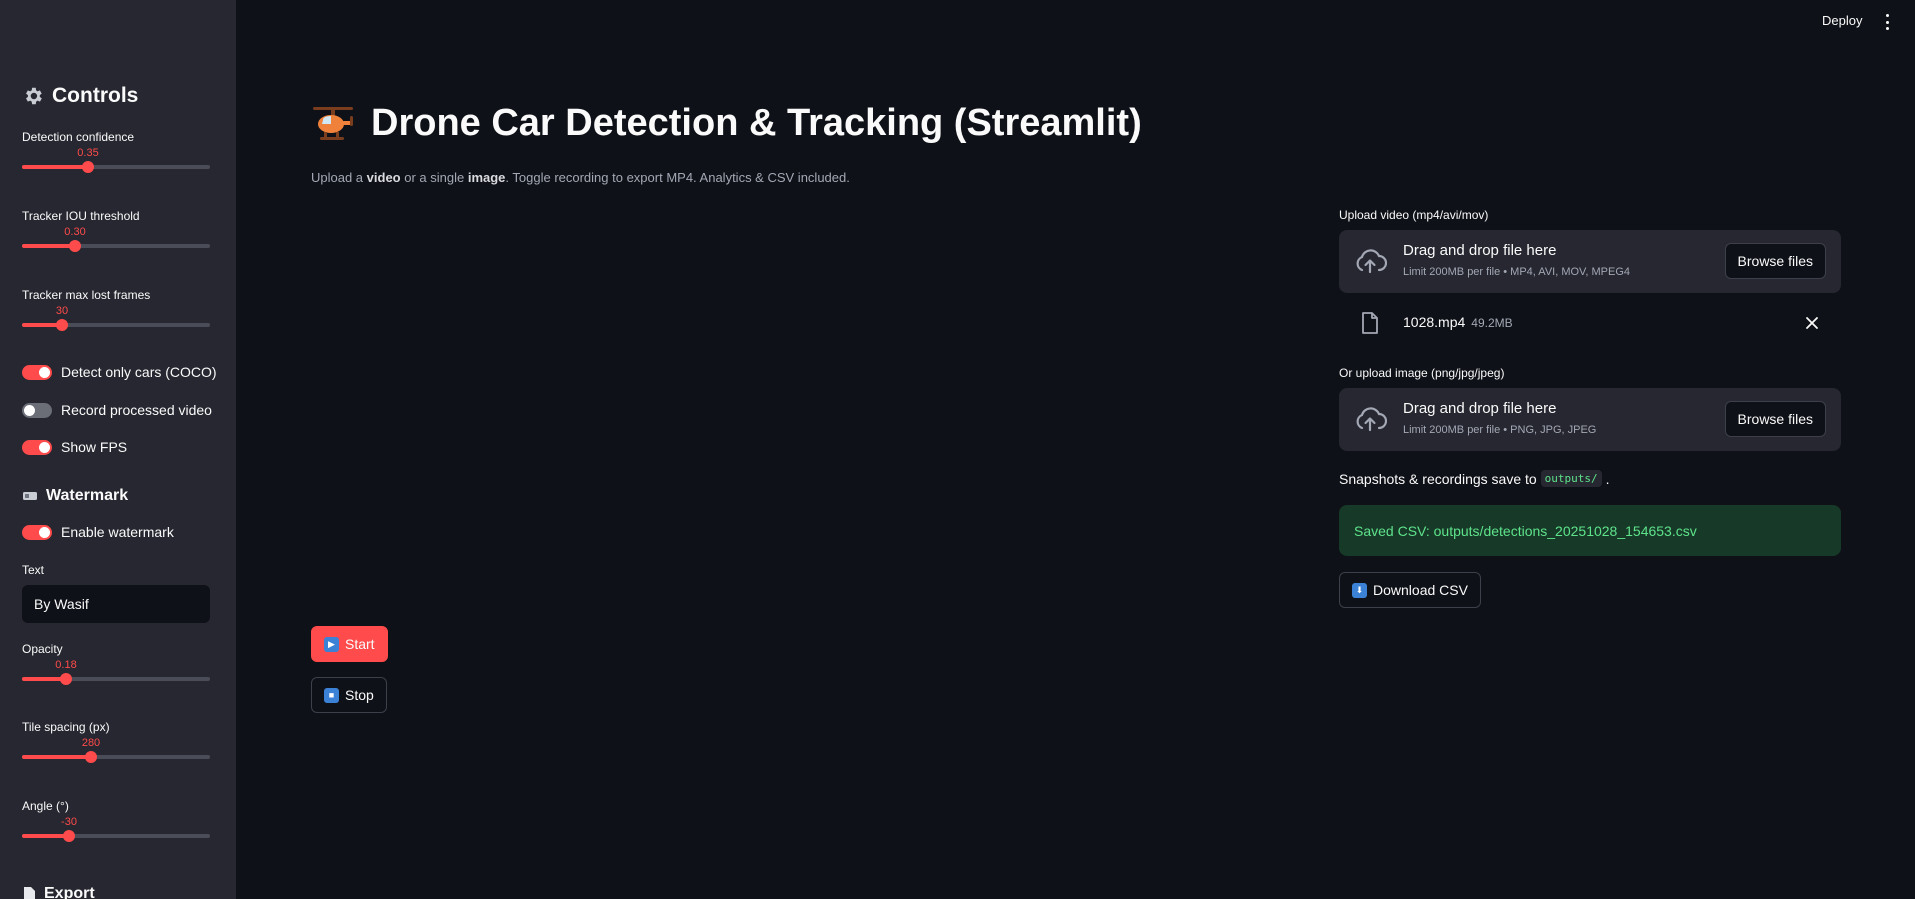 This screenshot has height=899, width=1915. What do you see at coordinates (136, 410) in the screenshot?
I see `toggle-label: Record processed video` at bounding box center [136, 410].